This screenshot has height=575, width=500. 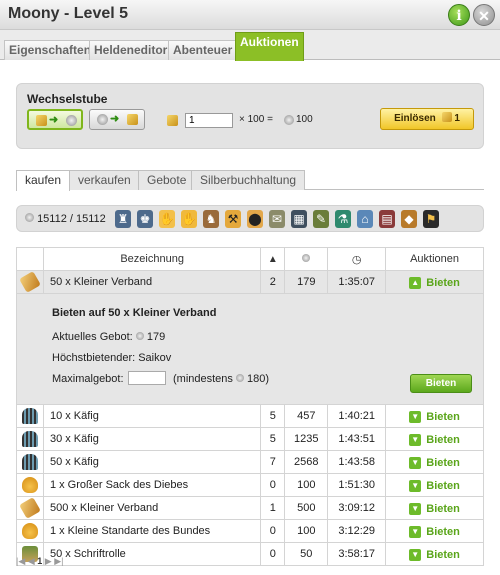 What do you see at coordinates (221, 379) in the screenshot?
I see `min-bid-hint: (mindestens 180)` at bounding box center [221, 379].